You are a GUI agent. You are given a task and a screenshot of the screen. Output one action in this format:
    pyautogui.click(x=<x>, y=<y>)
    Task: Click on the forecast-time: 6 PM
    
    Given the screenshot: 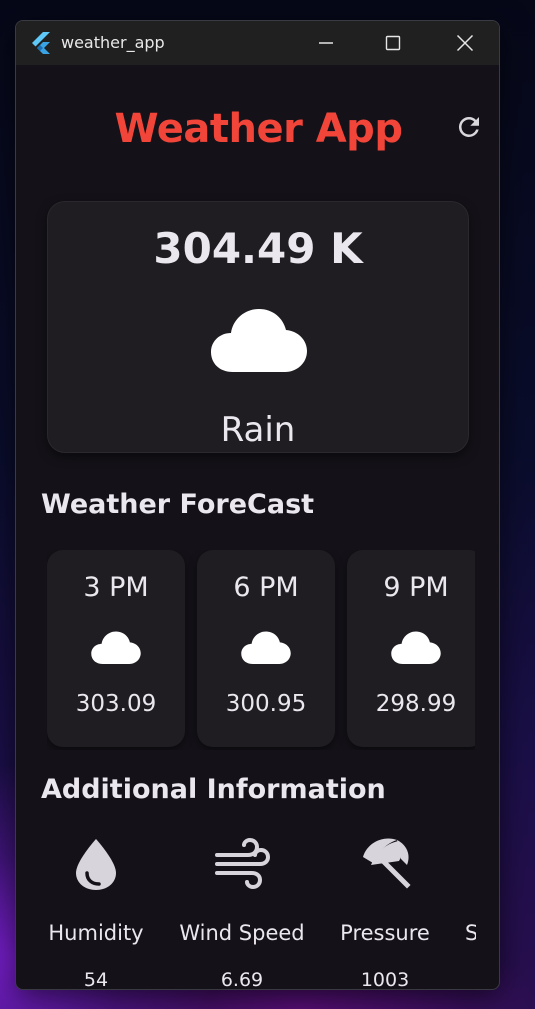 What is the action you would take?
    pyautogui.click(x=266, y=587)
    